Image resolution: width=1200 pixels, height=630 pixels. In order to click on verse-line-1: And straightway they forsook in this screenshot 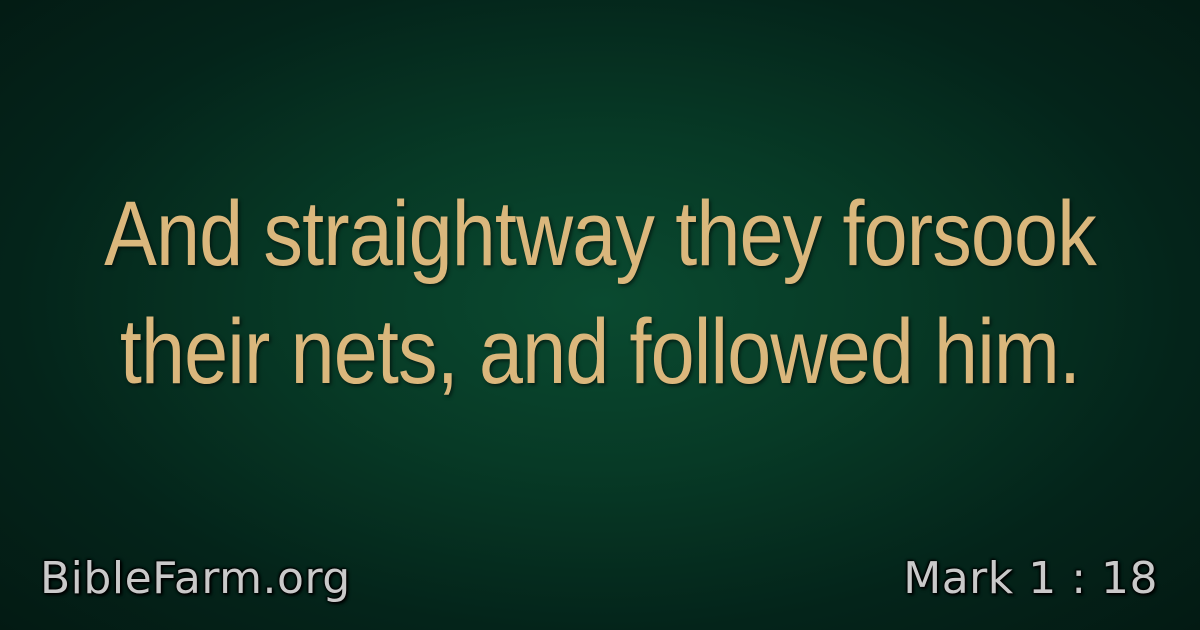, I will do `click(600, 234)`.